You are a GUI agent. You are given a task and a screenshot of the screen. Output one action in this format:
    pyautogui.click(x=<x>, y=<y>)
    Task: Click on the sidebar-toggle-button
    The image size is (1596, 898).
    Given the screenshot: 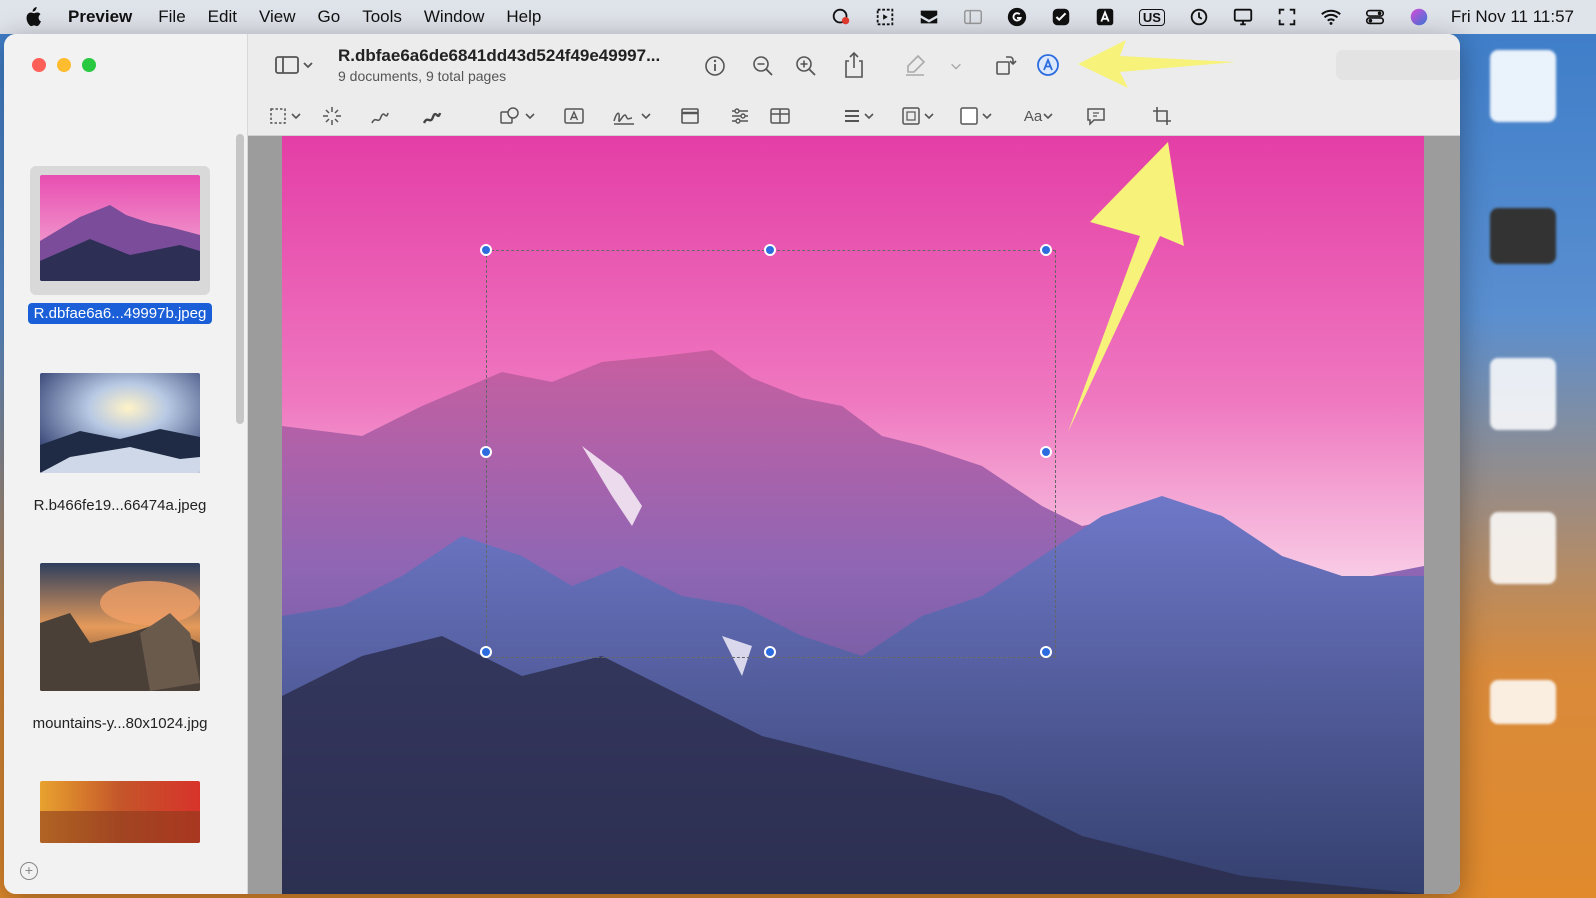 What is the action you would take?
    pyautogui.click(x=294, y=65)
    